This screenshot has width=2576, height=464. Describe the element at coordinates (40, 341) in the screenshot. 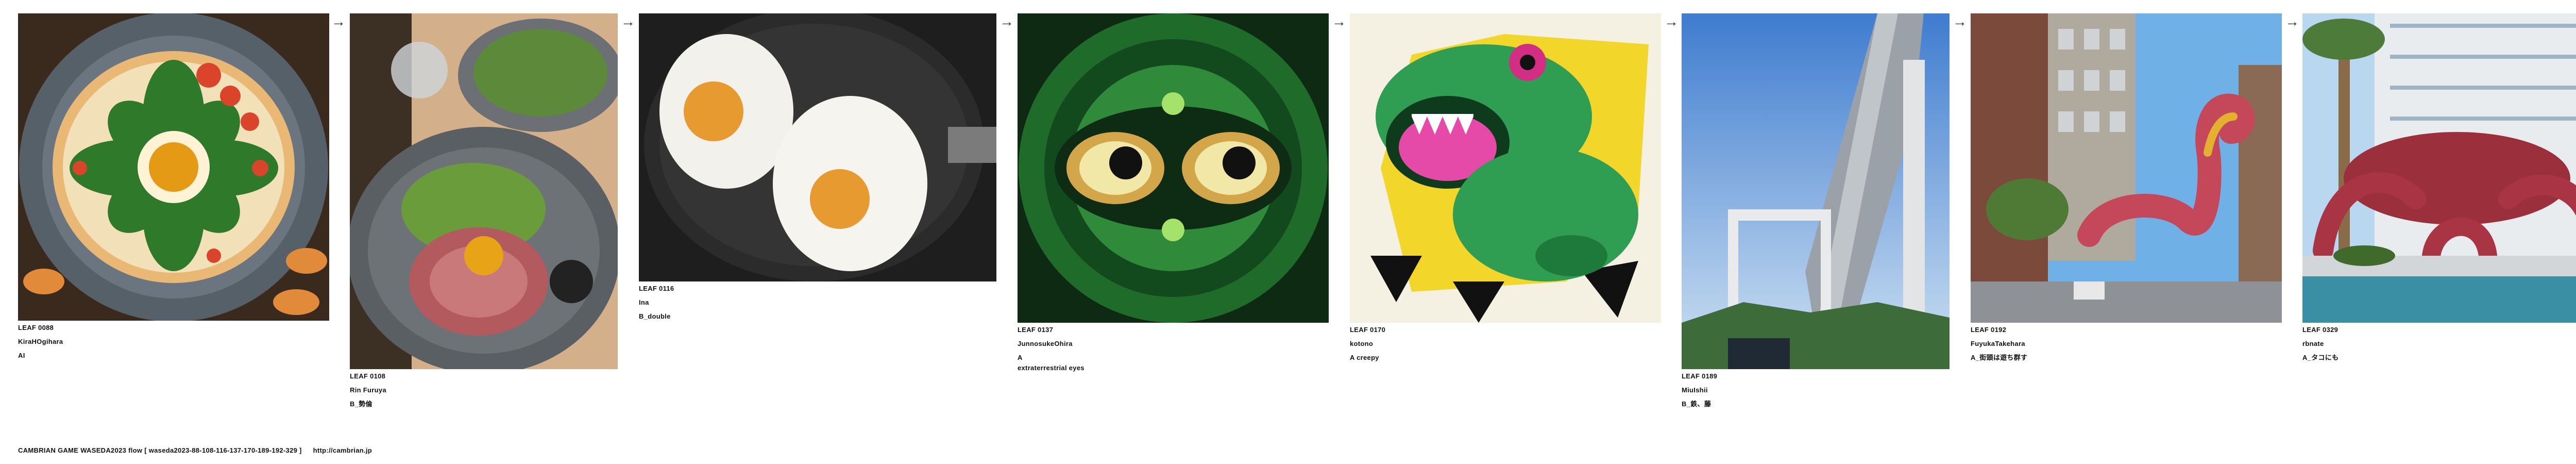

I see `leaf-author: KiraHOgihara` at that location.